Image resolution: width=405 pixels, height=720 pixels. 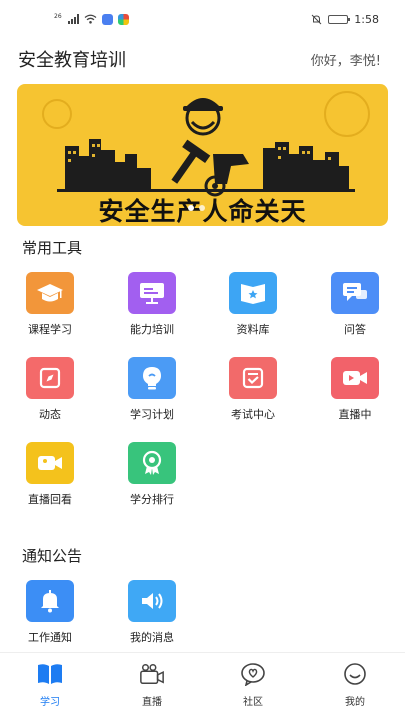 I want to click on award-medal-icon, so click(x=152, y=463).